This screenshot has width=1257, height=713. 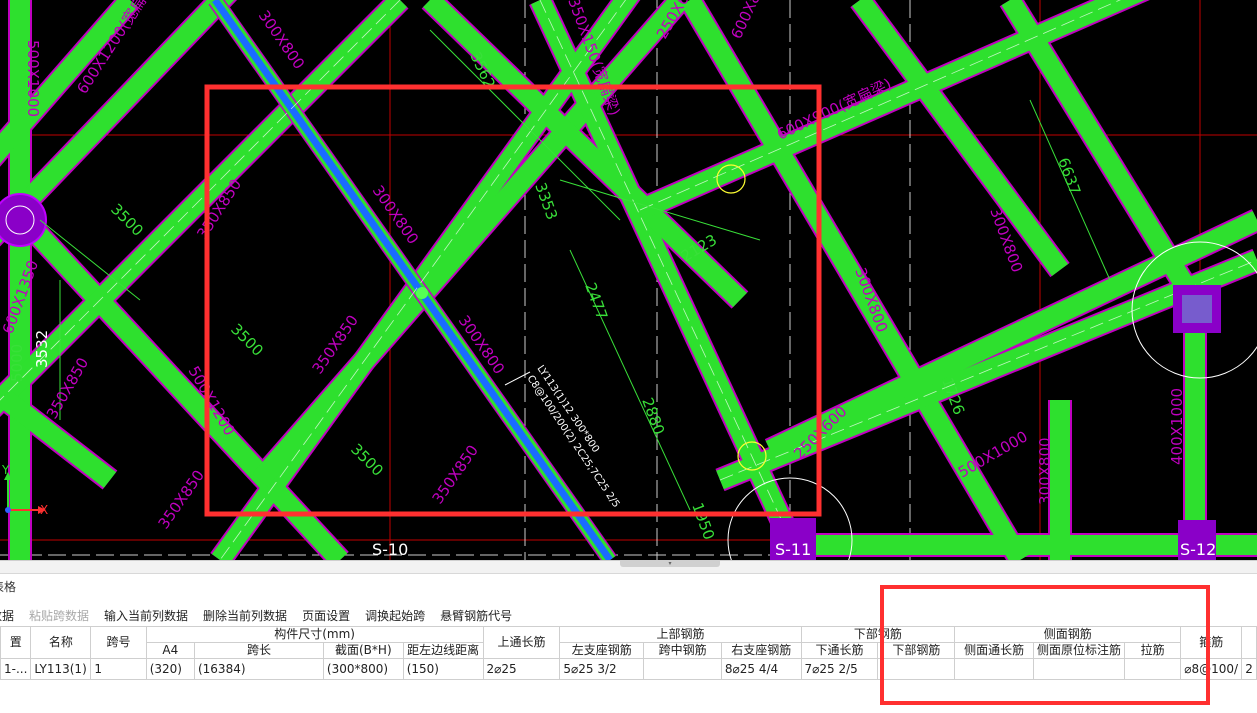 I want to click on cell-right-support: 8⌀25 4/4, so click(x=761, y=669).